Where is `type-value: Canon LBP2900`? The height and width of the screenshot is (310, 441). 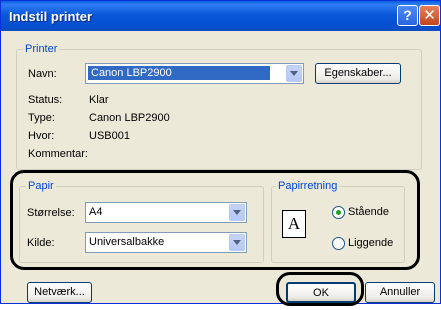 type-value: Canon LBP2900 is located at coordinates (129, 118).